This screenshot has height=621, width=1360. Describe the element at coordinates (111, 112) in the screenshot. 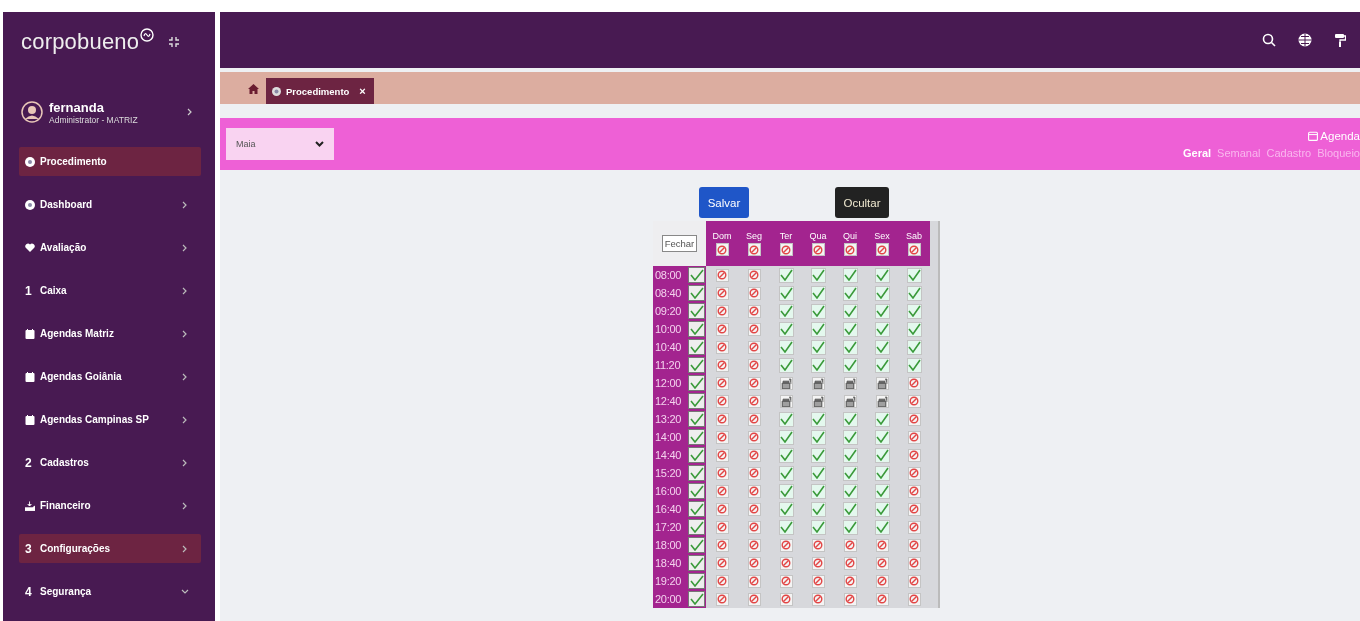

I see `user-menu: fernanda Administrator - MATRIZ` at that location.